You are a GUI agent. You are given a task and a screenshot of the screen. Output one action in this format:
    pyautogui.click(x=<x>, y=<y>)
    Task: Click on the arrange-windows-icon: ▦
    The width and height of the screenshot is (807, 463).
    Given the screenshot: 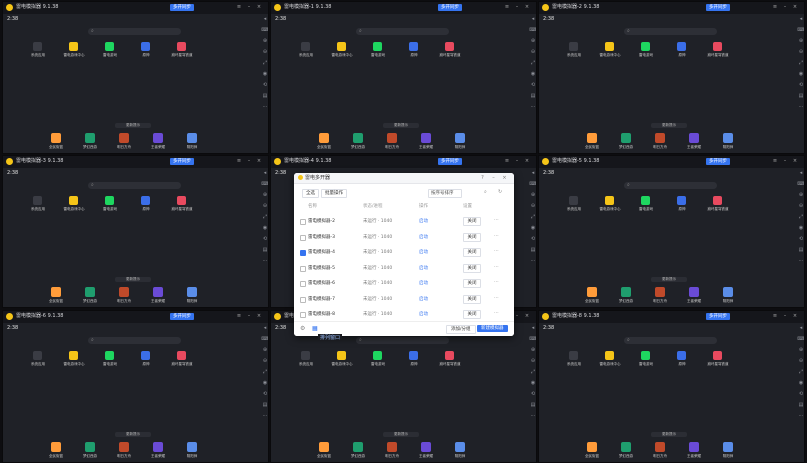 What is the action you would take?
    pyautogui.click(x=315, y=328)
    